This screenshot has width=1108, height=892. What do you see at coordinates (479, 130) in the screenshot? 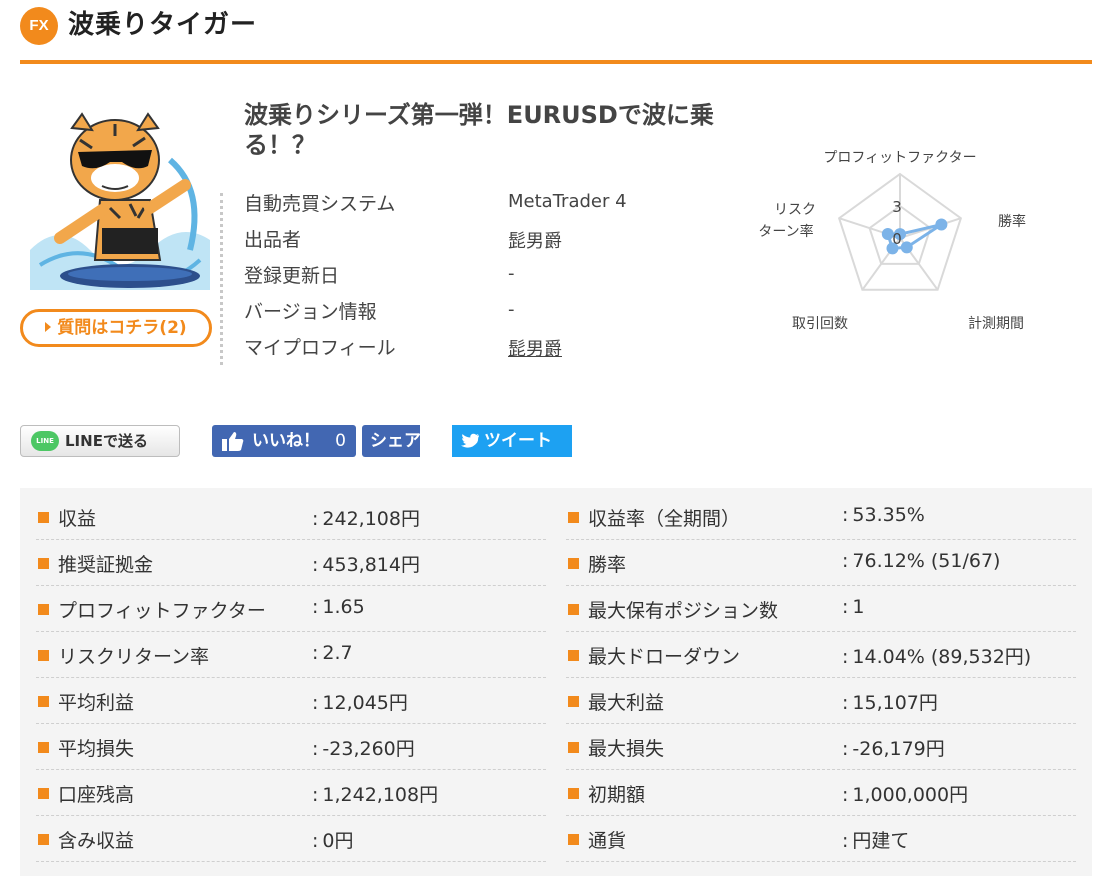
I see `product-heading: 波乗りシリーズ第一弾！EURUSDで波に乗る！？` at bounding box center [479, 130].